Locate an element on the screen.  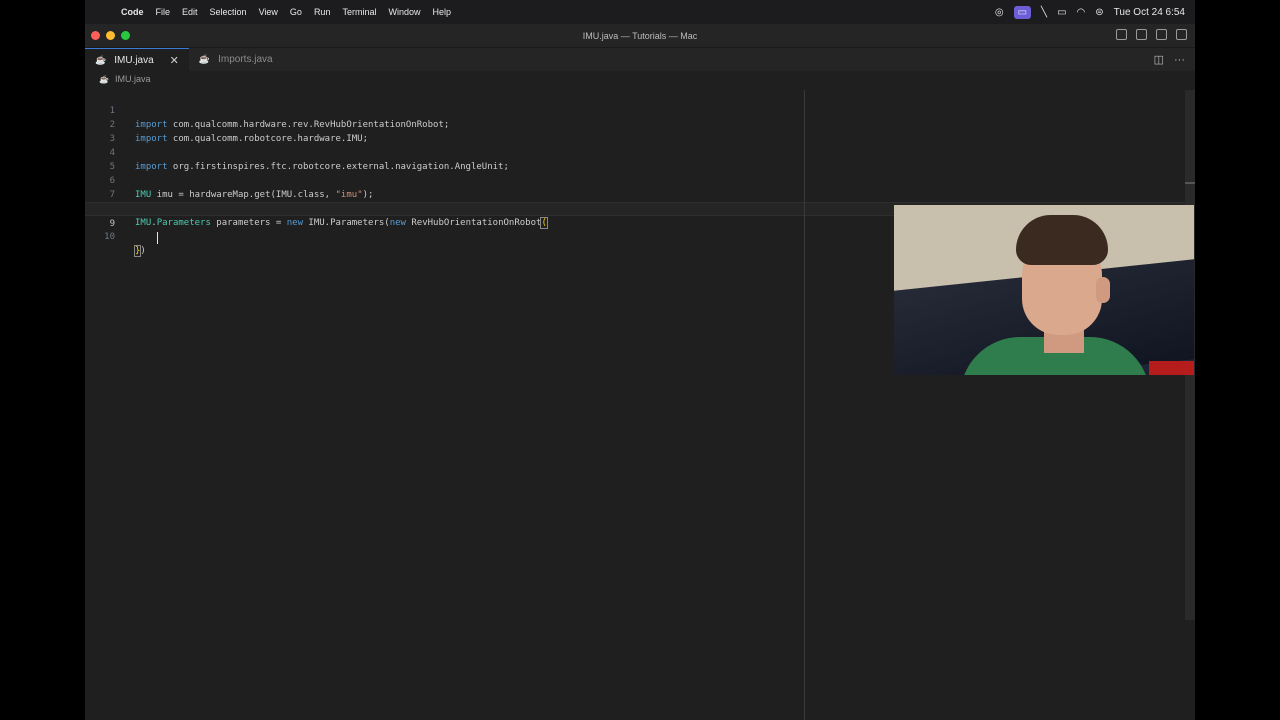
screen-recording-icon: ▭ is located at coordinates (1022, 12).